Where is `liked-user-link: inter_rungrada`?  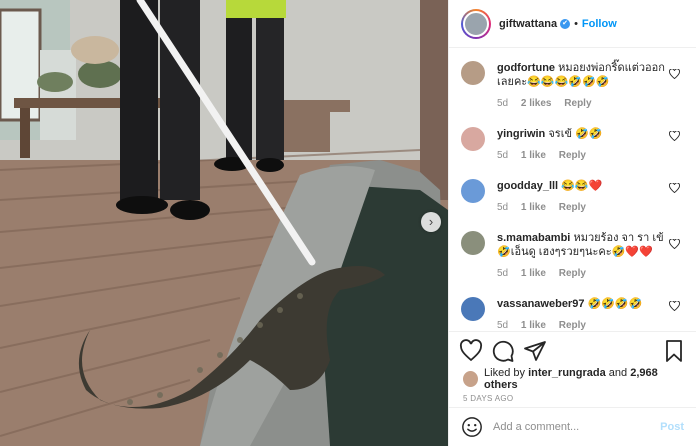
liked-user-link: inter_rungrada is located at coordinates (567, 373).